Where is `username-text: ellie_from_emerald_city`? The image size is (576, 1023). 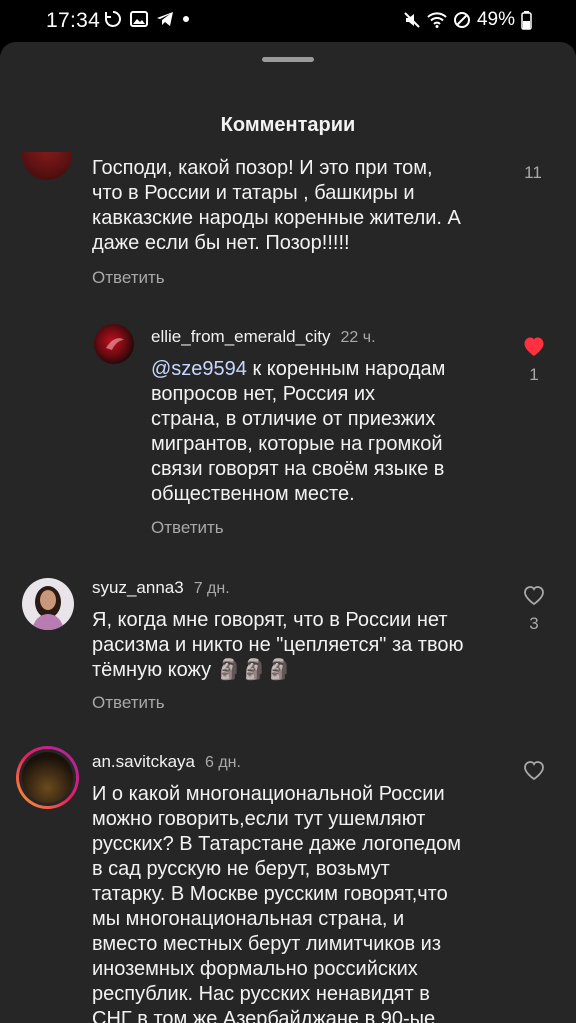 username-text: ellie_from_emerald_city is located at coordinates (241, 336).